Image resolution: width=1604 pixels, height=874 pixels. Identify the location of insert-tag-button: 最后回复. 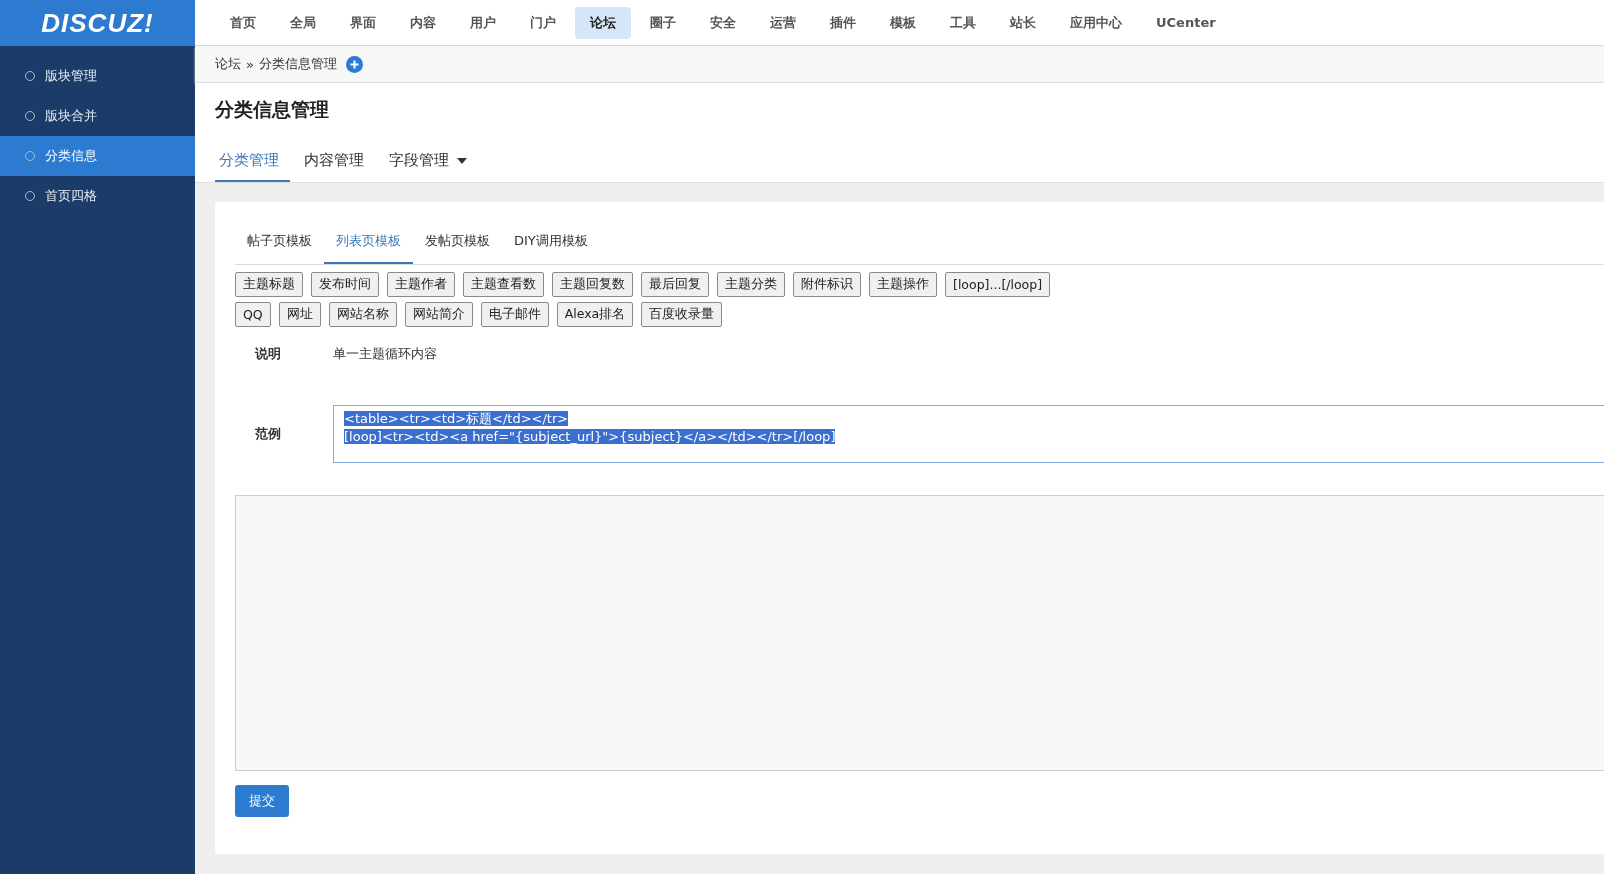
(675, 284).